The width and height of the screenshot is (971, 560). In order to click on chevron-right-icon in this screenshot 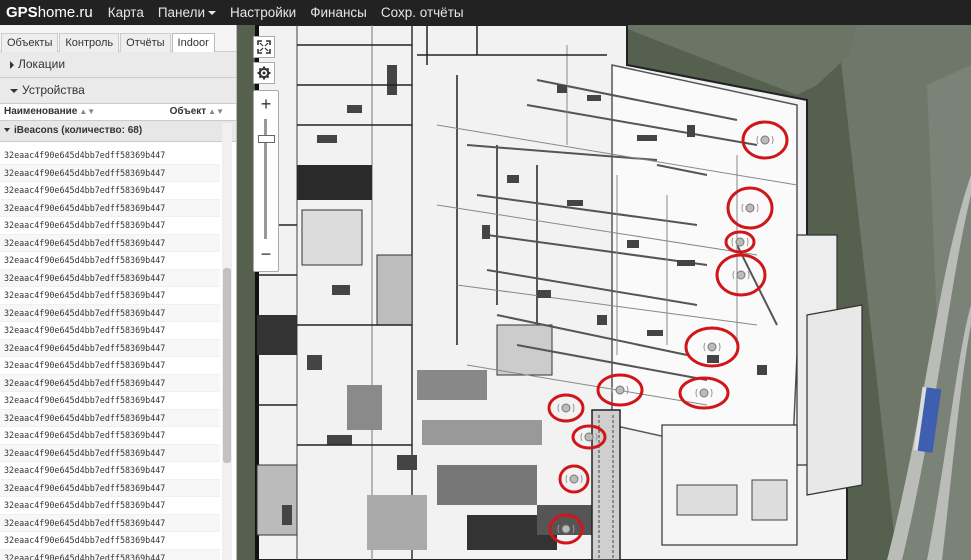, I will do `click(12, 64)`.